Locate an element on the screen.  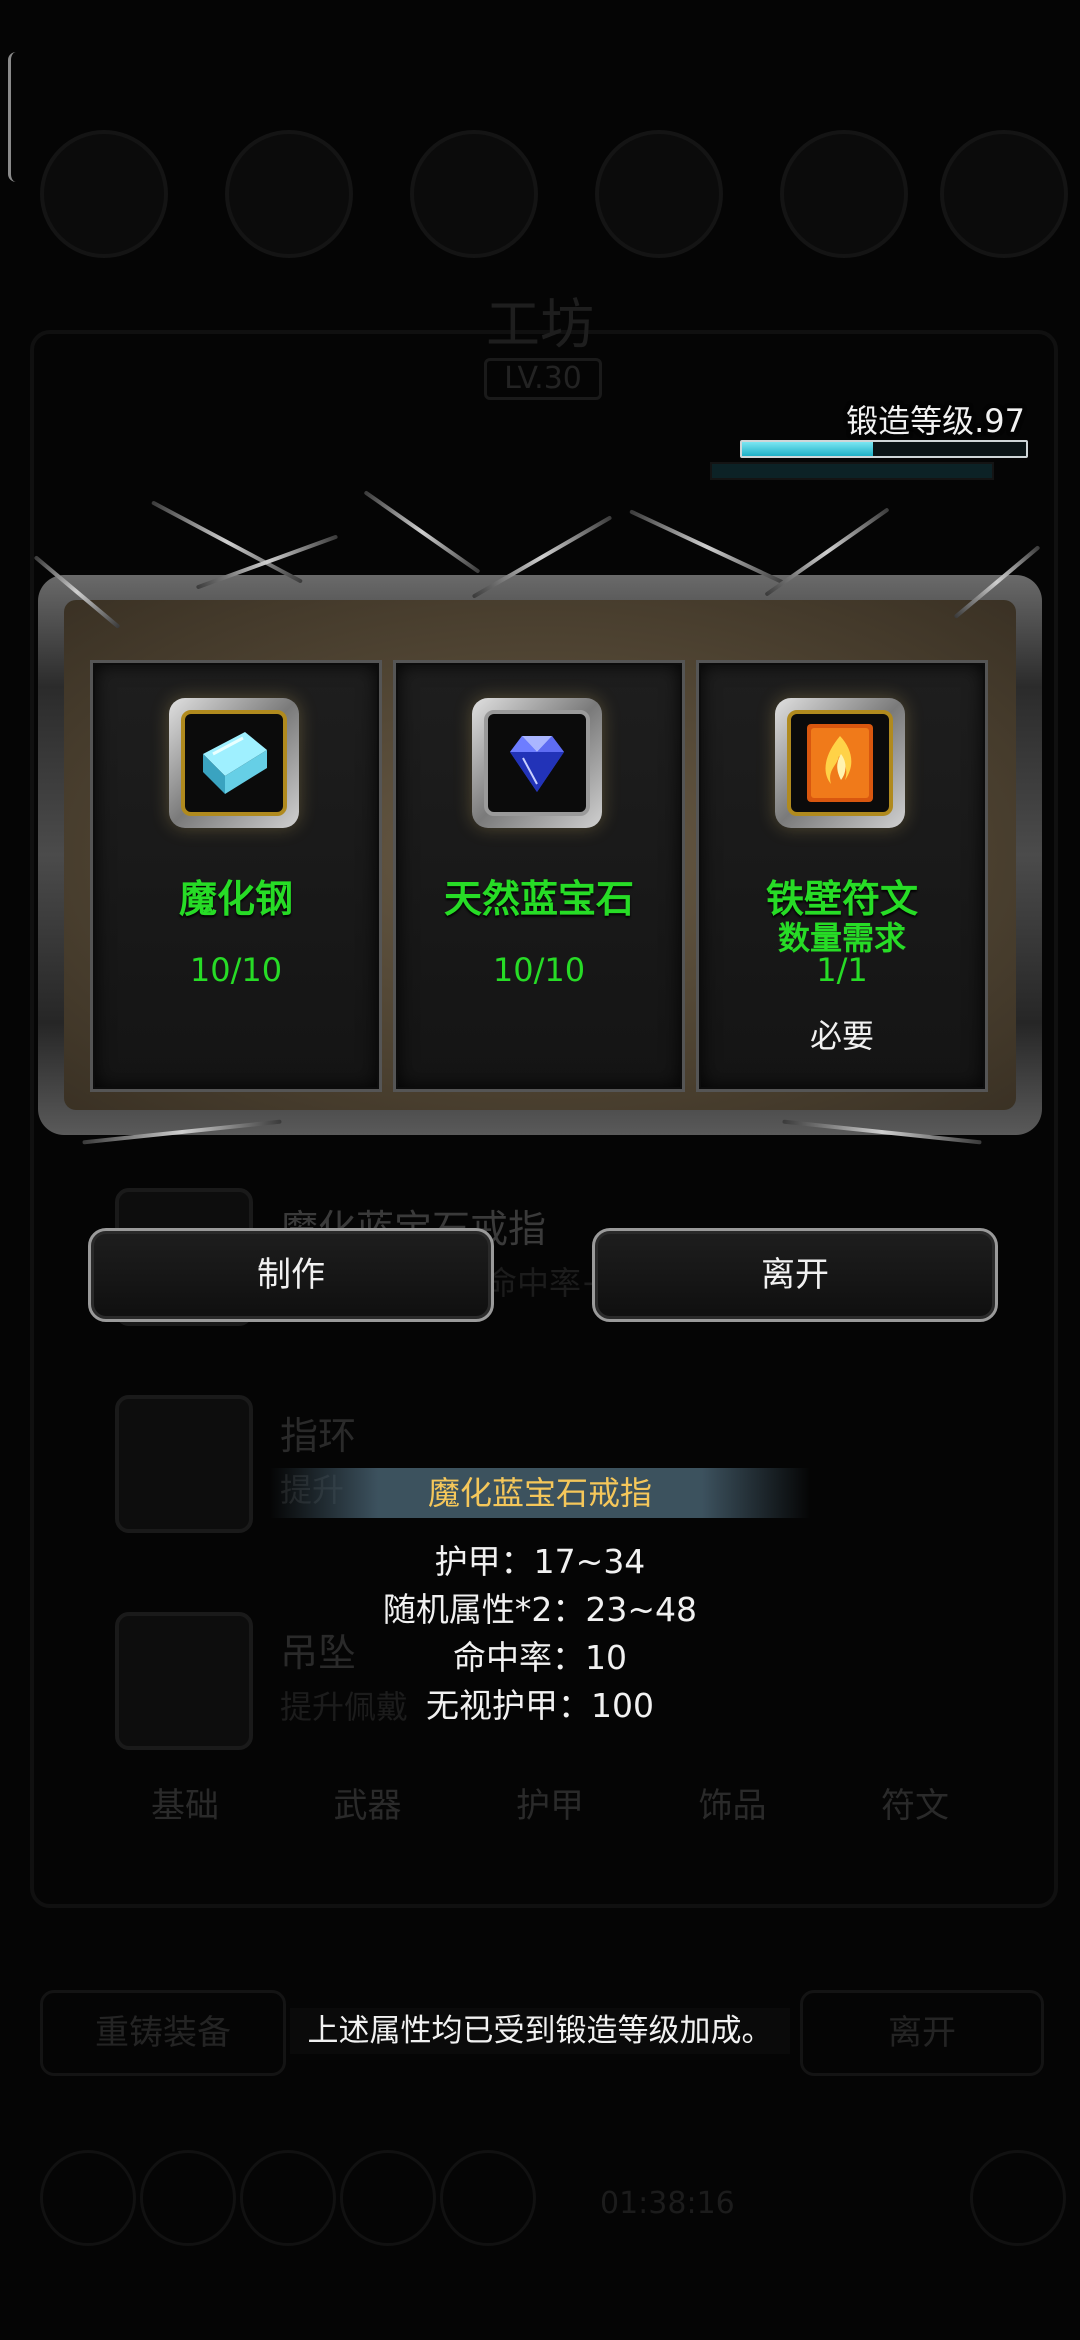
background-recast-button: 重铸装备 is located at coordinates (163, 2033).